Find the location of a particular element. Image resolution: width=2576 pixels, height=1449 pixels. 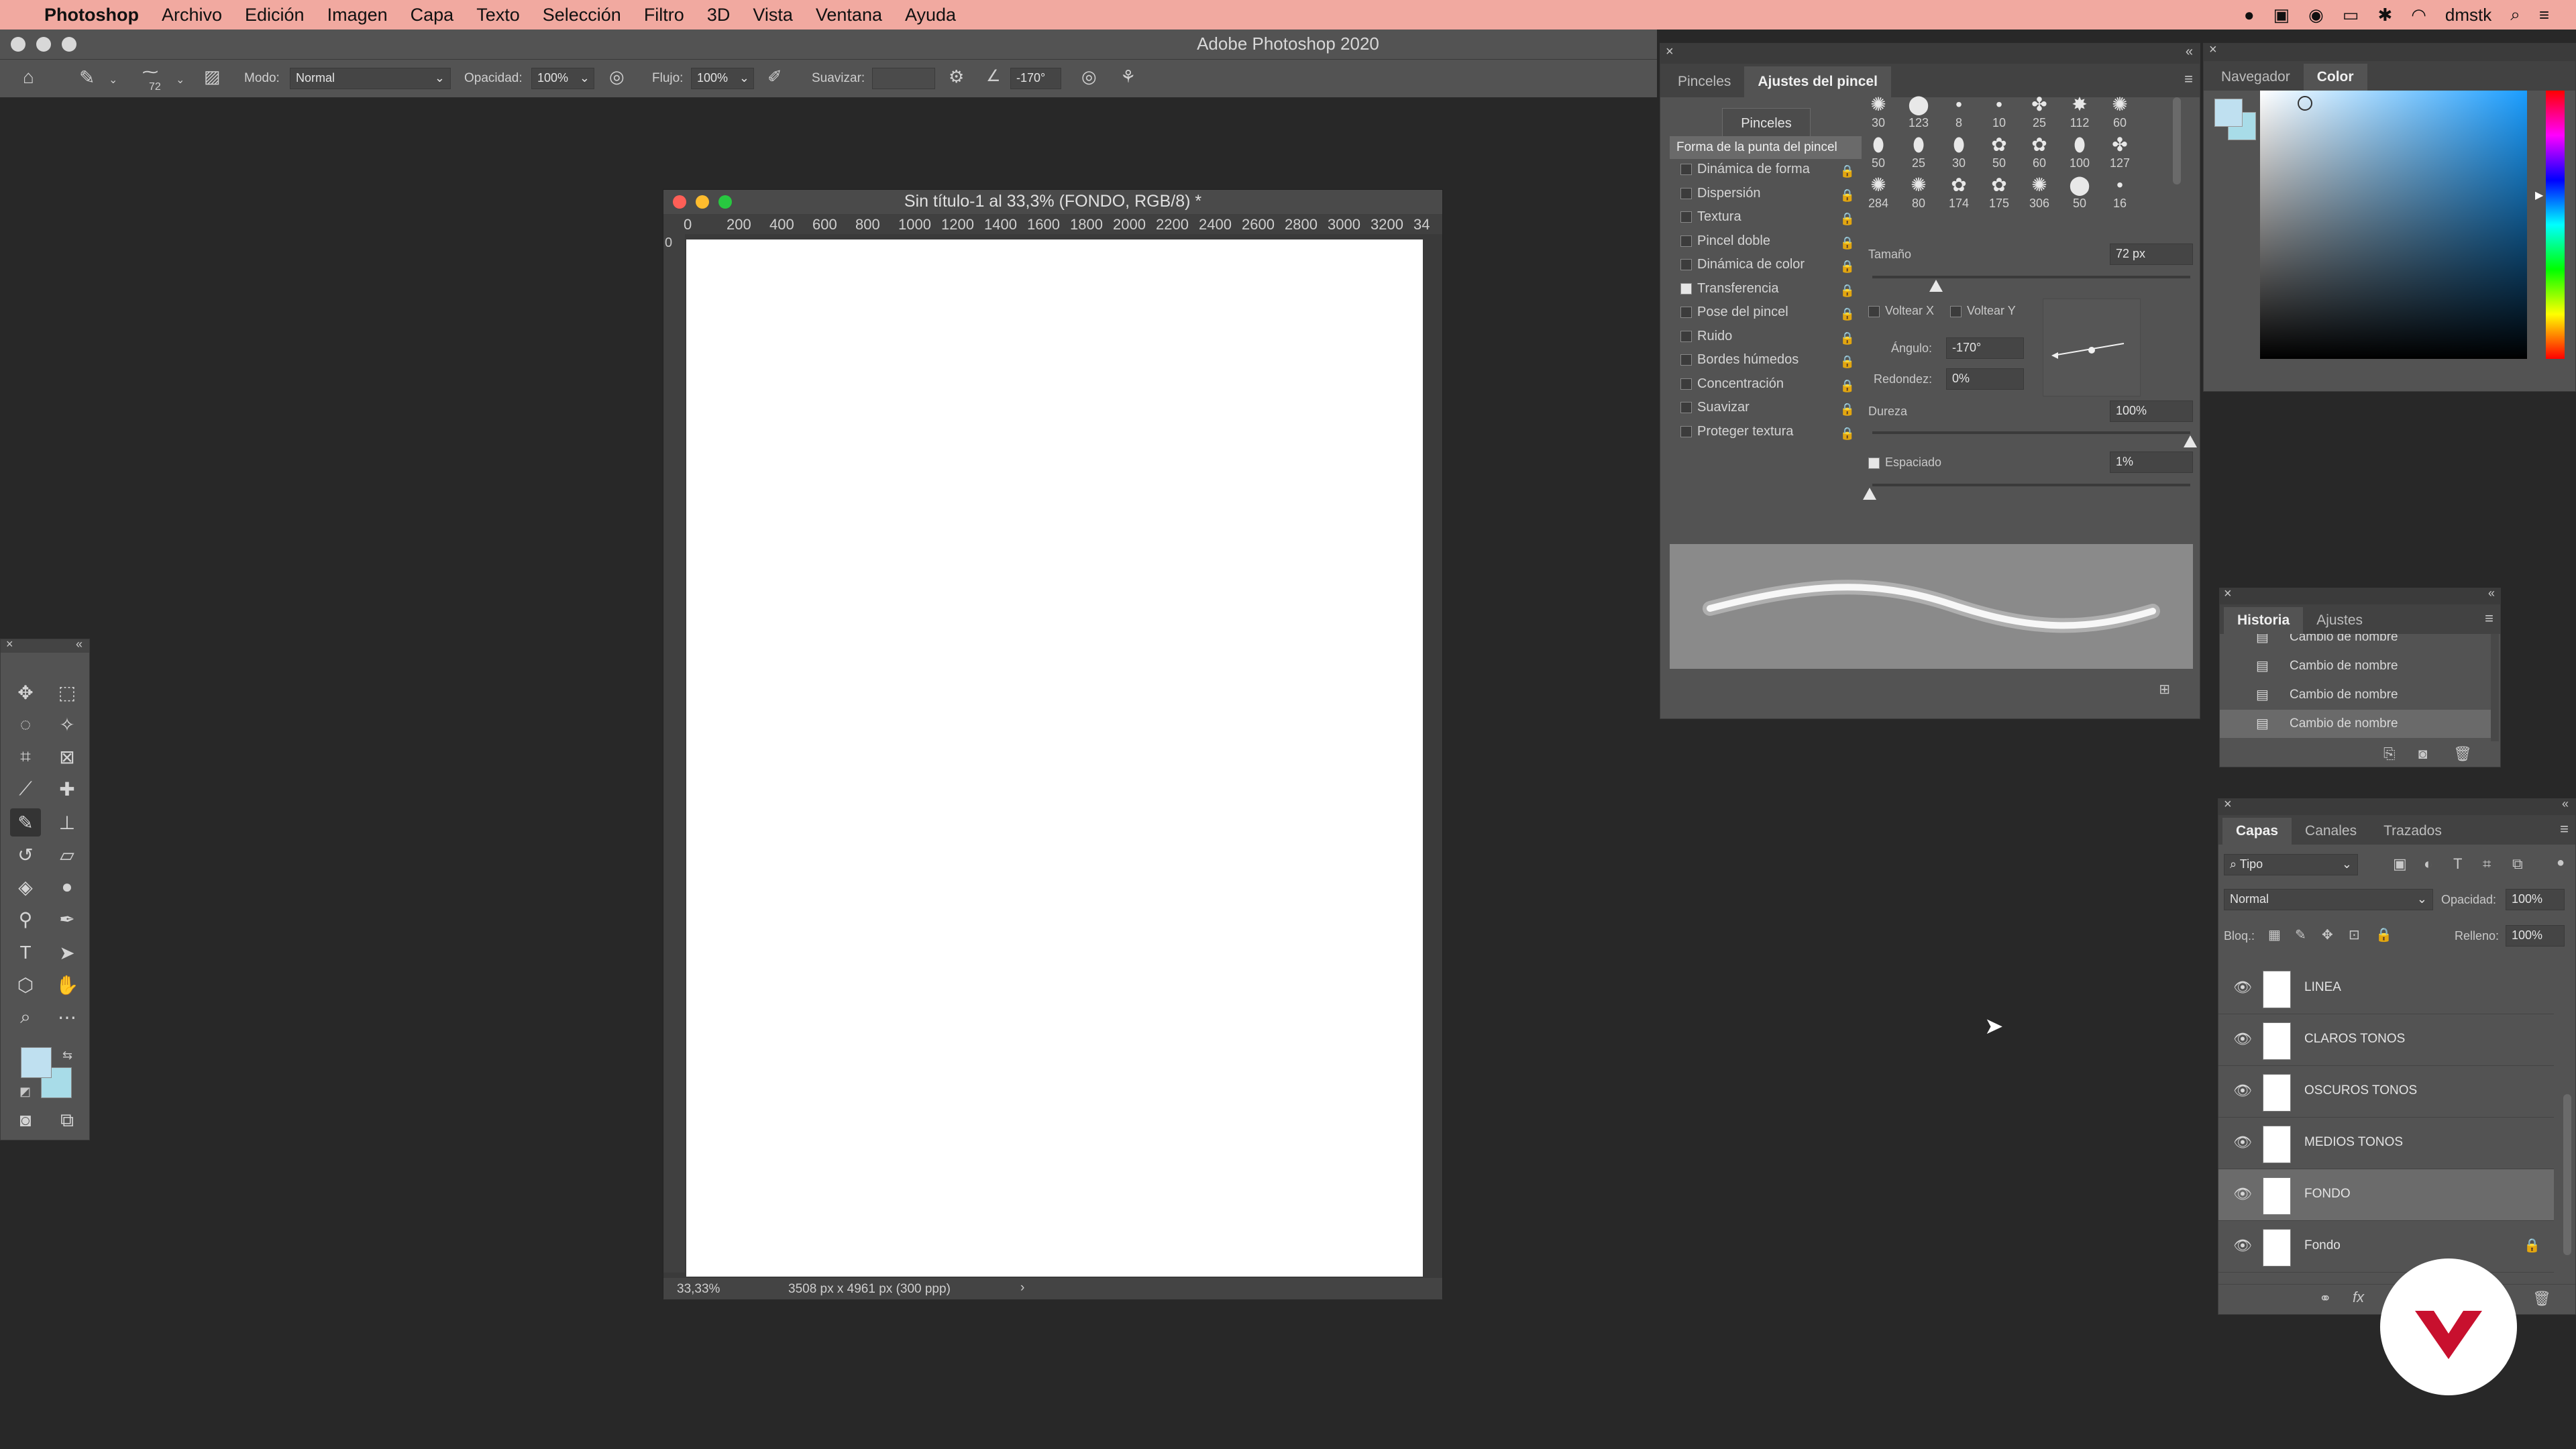

menu-vista: Vista is located at coordinates (773, 15).